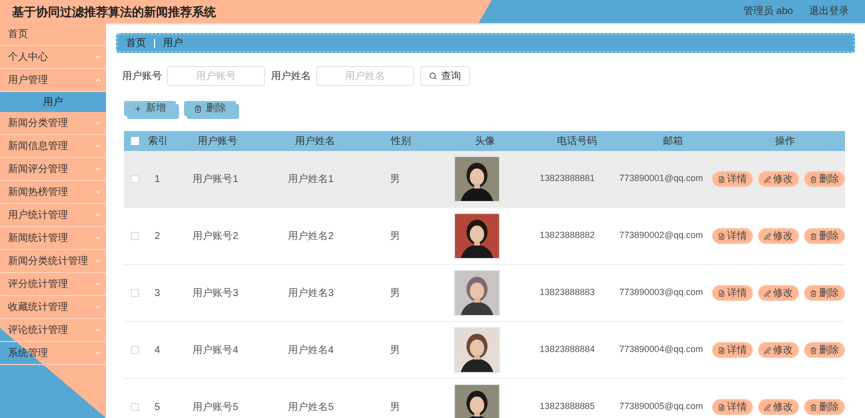  I want to click on search-button: 查询, so click(445, 76).